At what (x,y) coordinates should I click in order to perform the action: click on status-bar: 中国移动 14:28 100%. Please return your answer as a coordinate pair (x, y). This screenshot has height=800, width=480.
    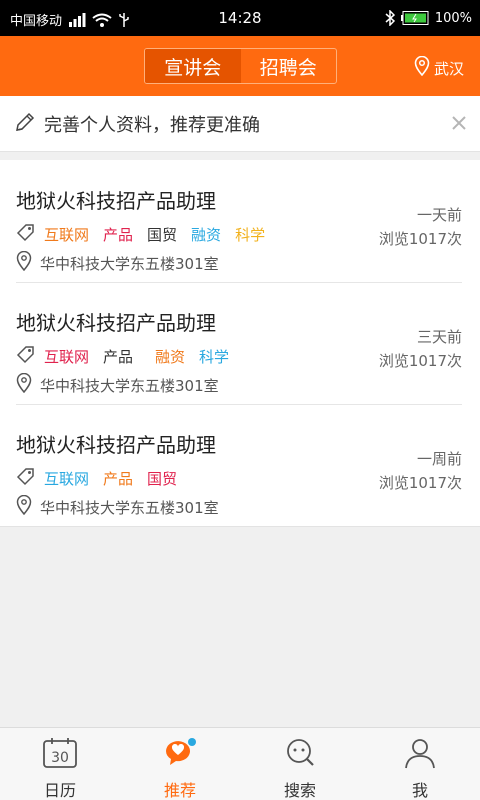
    Looking at the image, I should click on (240, 18).